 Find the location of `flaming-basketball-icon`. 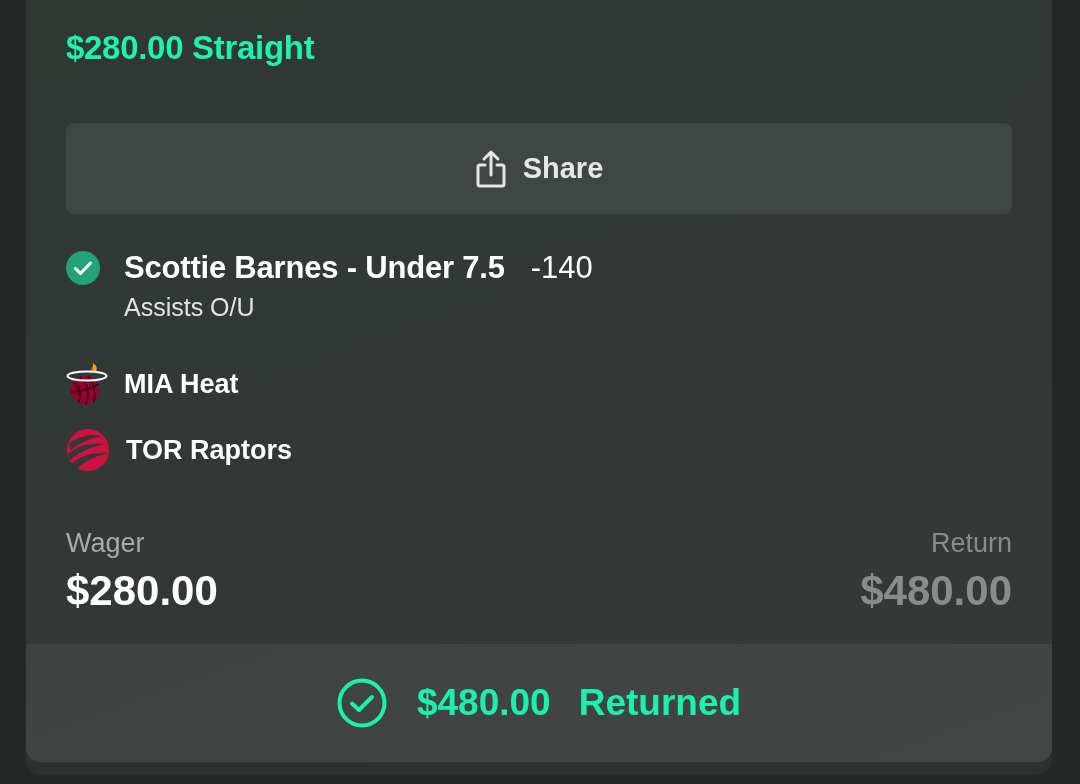

flaming-basketball-icon is located at coordinates (87, 384).